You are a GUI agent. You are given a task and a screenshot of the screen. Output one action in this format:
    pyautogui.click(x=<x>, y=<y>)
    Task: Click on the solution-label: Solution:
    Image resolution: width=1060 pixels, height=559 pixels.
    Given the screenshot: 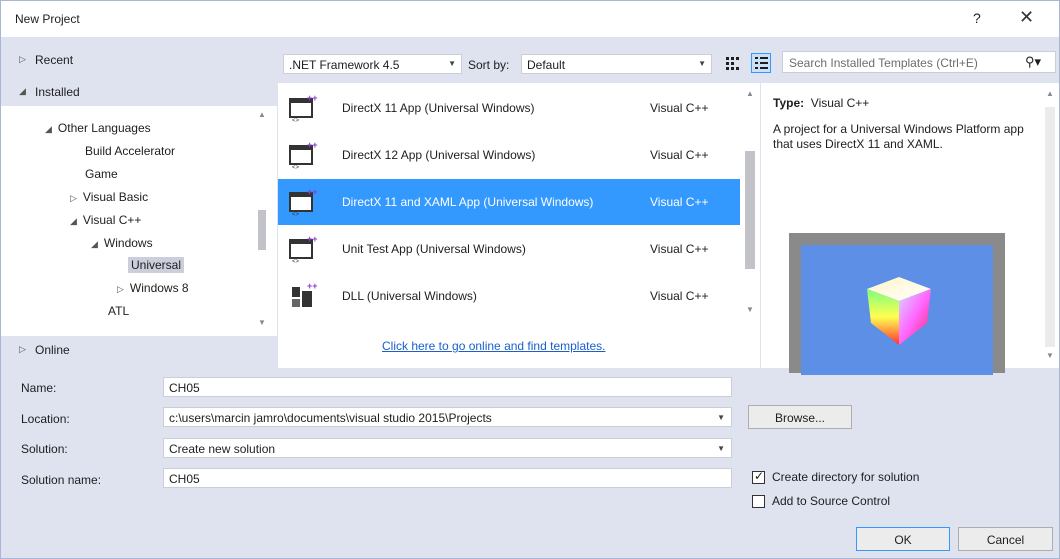 What is the action you would take?
    pyautogui.click(x=44, y=449)
    